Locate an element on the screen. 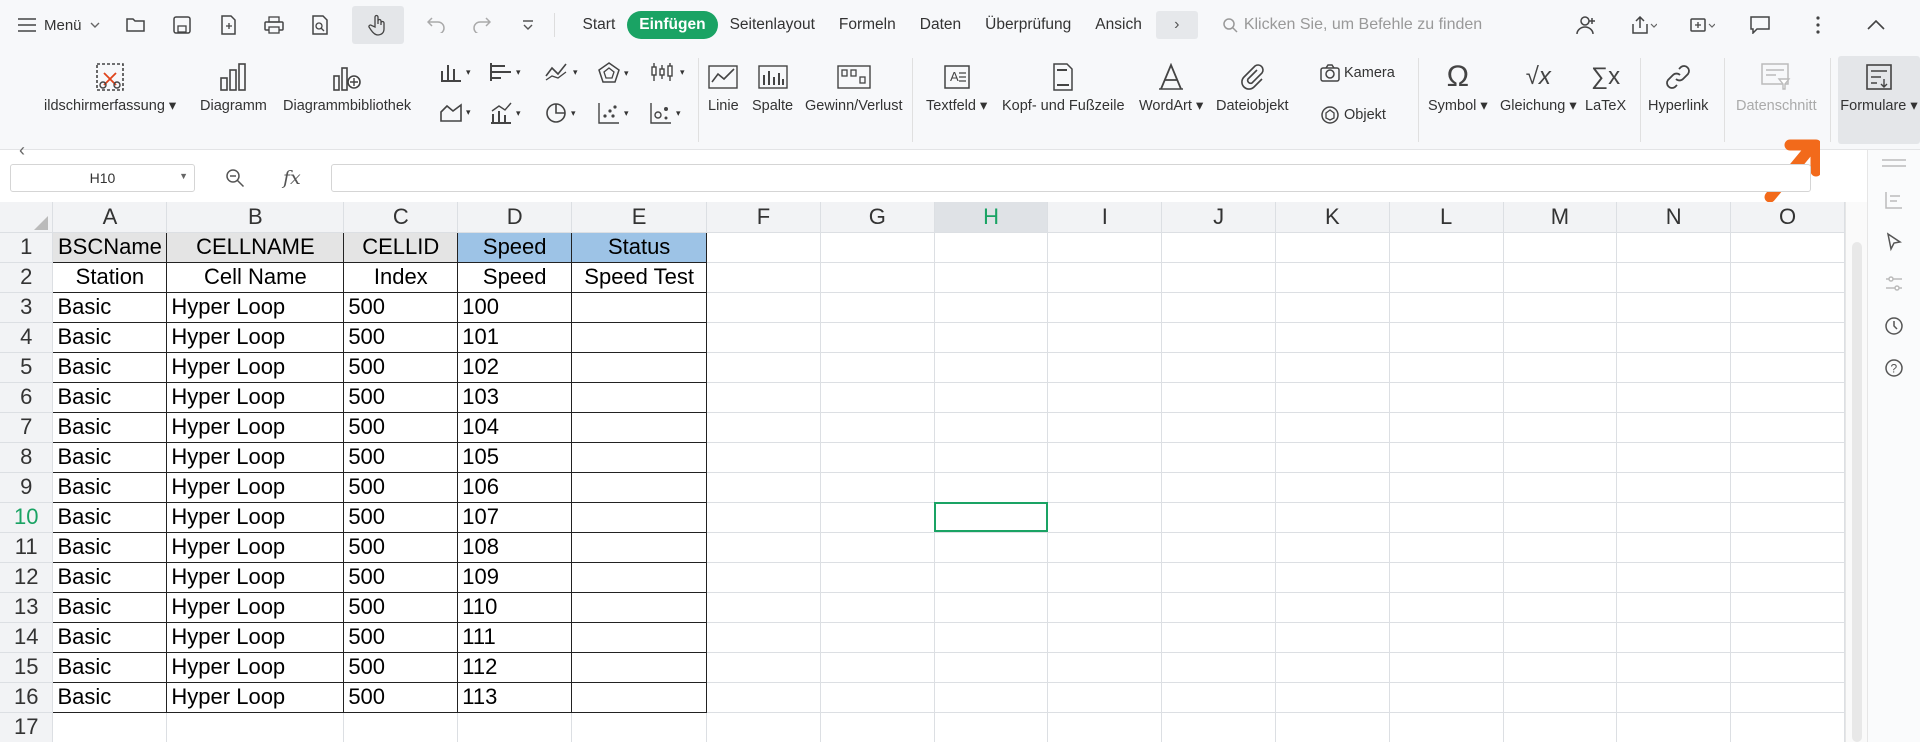 The height and width of the screenshot is (742, 1920). cell-o2 is located at coordinates (1787, 277).